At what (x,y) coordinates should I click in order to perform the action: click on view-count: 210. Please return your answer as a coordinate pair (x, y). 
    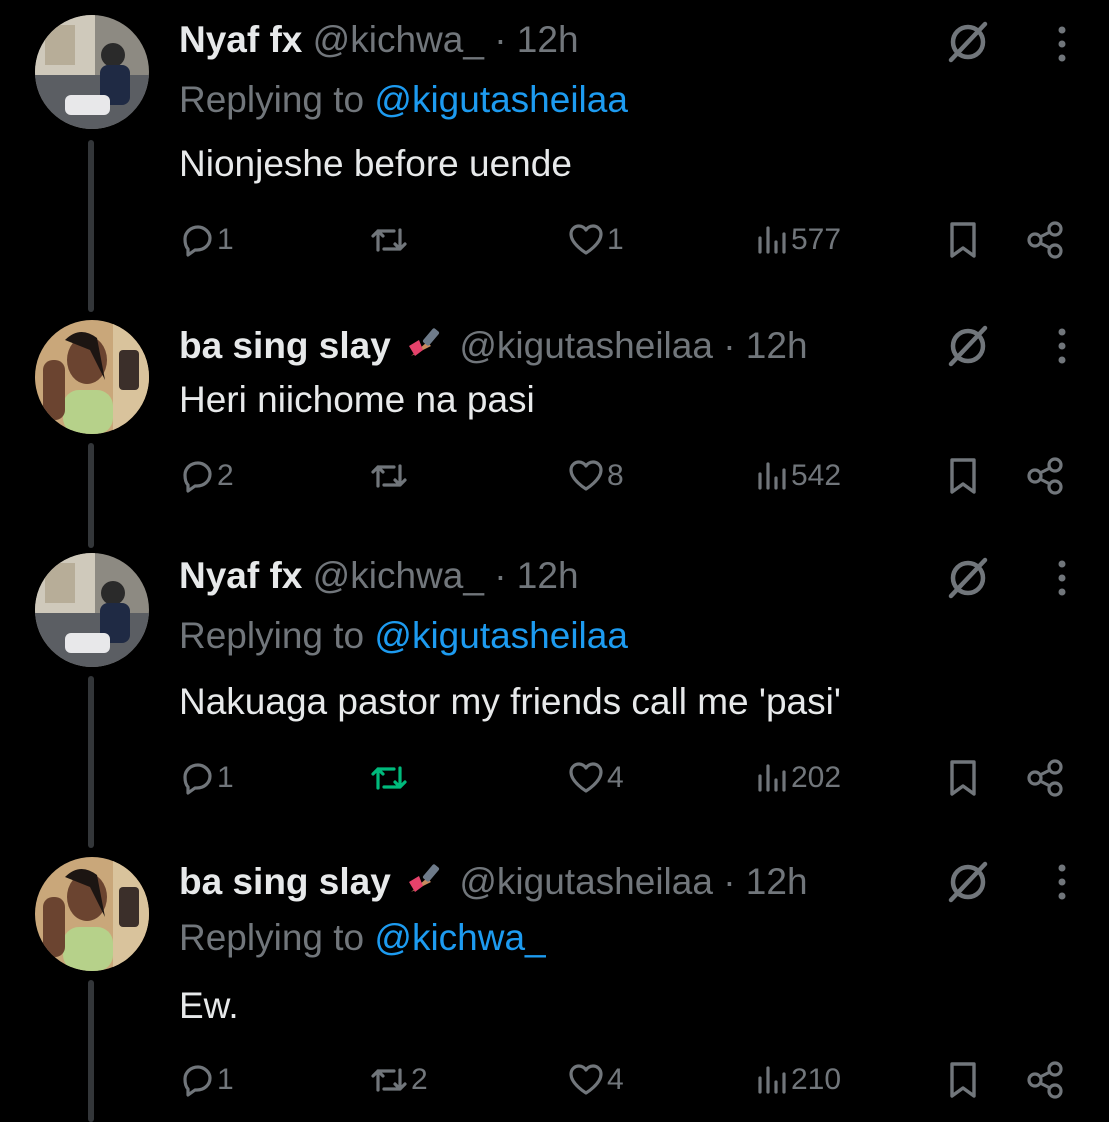
    Looking at the image, I should click on (816, 1079).